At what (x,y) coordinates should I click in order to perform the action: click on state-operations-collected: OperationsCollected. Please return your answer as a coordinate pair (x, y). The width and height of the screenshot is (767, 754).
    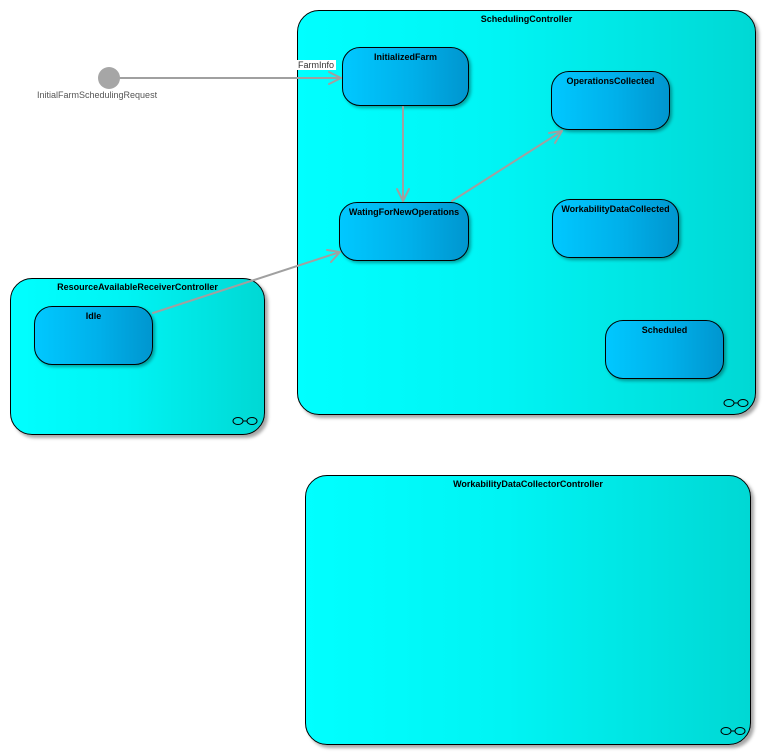
    Looking at the image, I should click on (610, 100).